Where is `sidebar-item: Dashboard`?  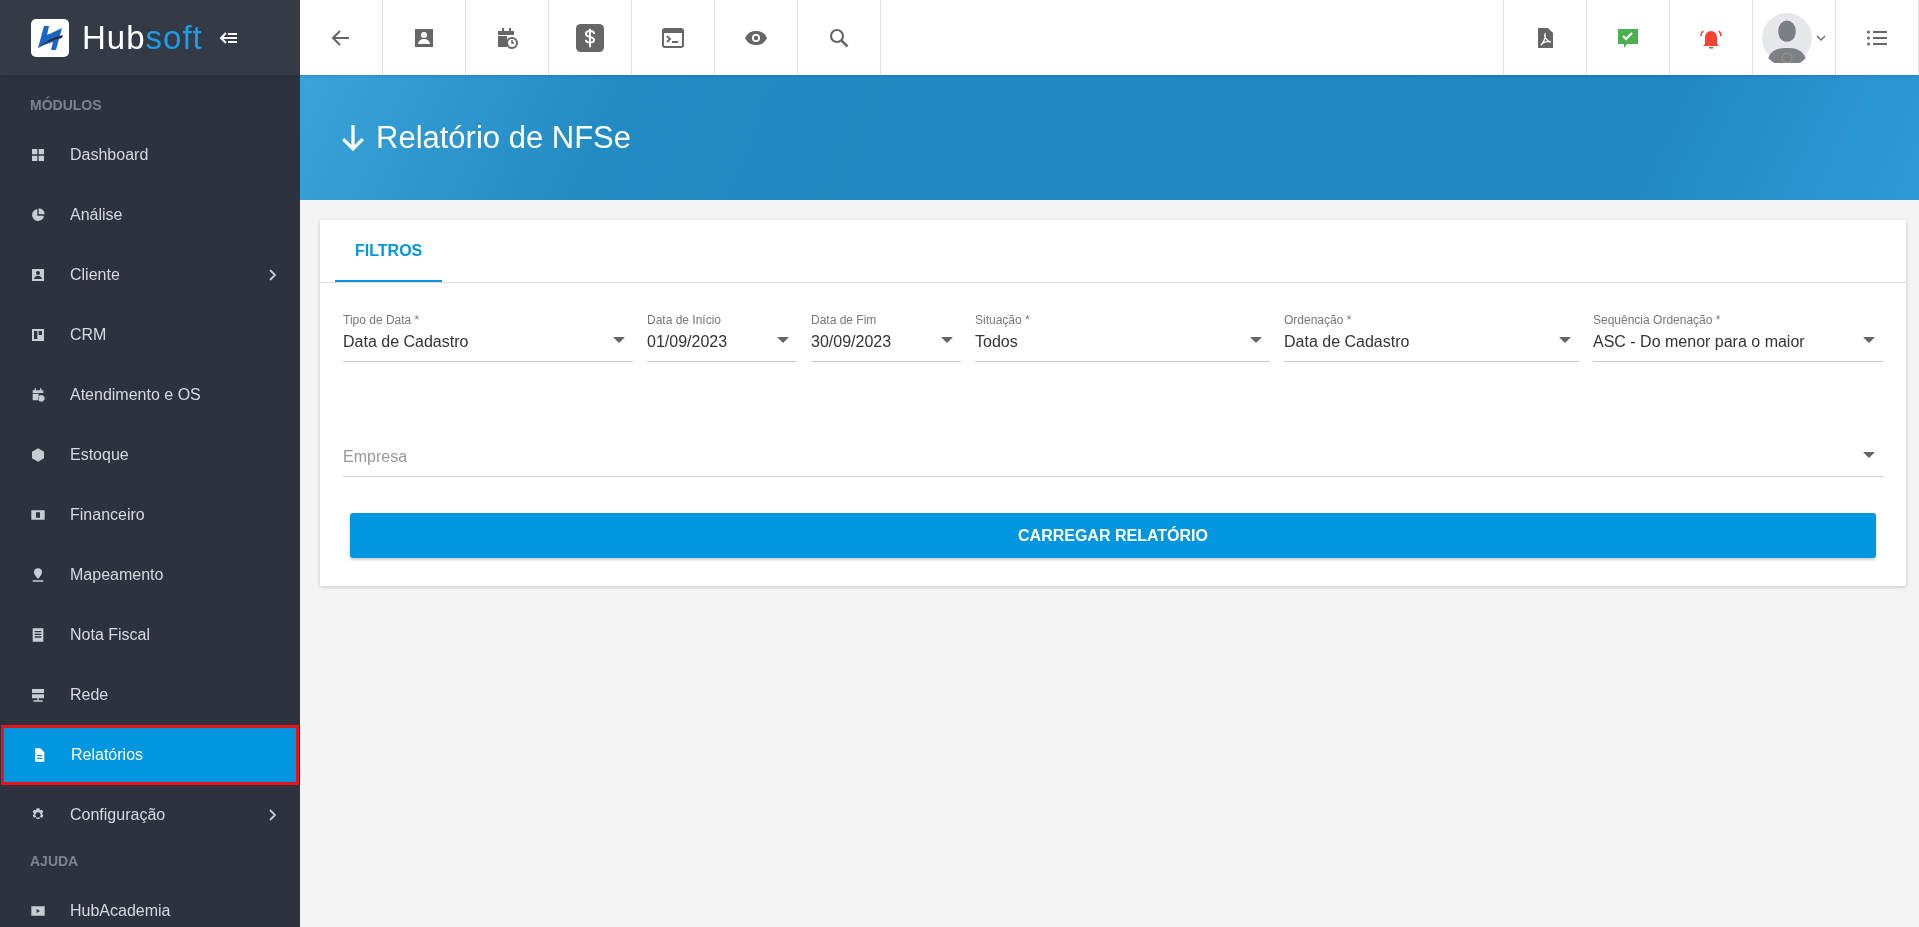
sidebar-item: Dashboard is located at coordinates (150, 155).